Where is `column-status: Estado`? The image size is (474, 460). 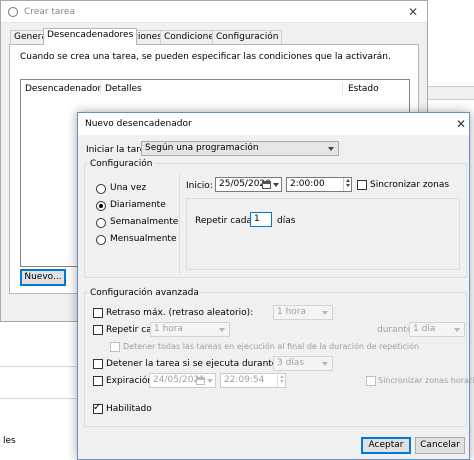 column-status: Estado is located at coordinates (363, 89).